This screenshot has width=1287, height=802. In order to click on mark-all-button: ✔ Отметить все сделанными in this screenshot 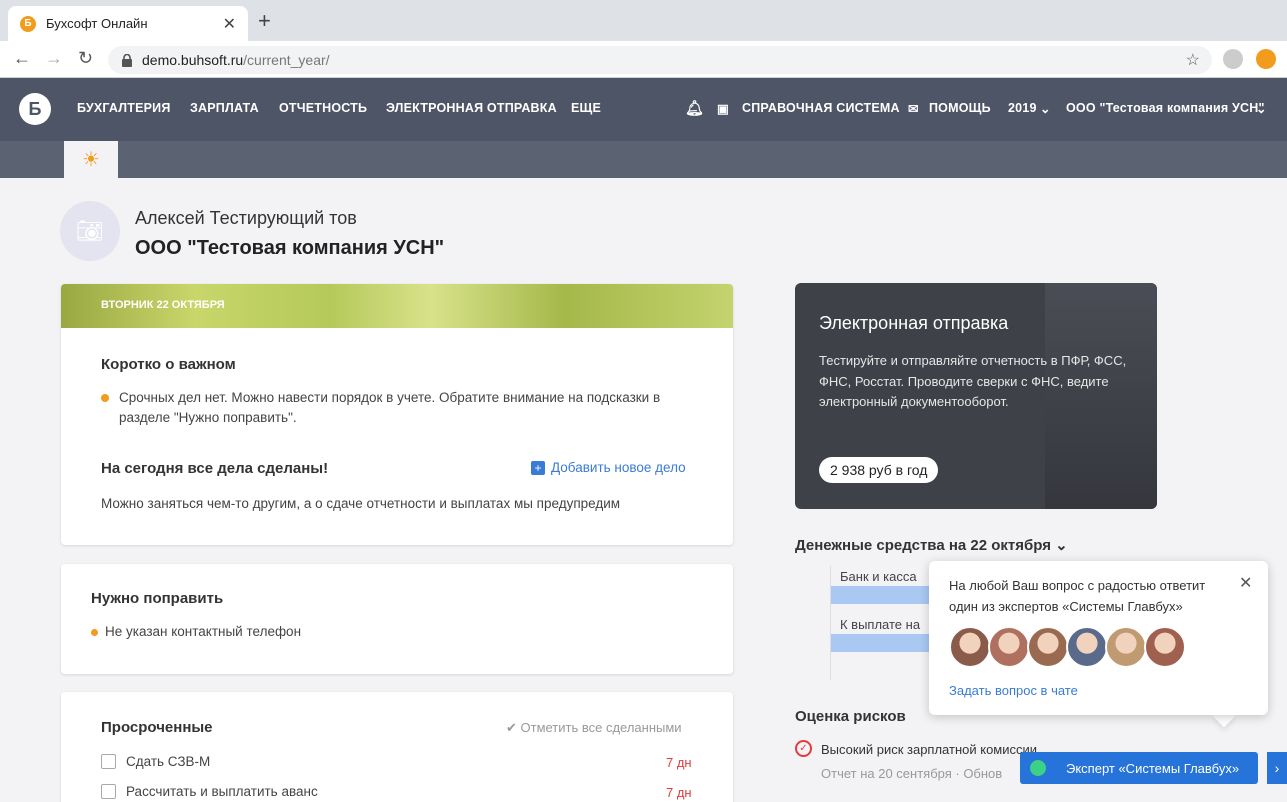, I will do `click(594, 728)`.